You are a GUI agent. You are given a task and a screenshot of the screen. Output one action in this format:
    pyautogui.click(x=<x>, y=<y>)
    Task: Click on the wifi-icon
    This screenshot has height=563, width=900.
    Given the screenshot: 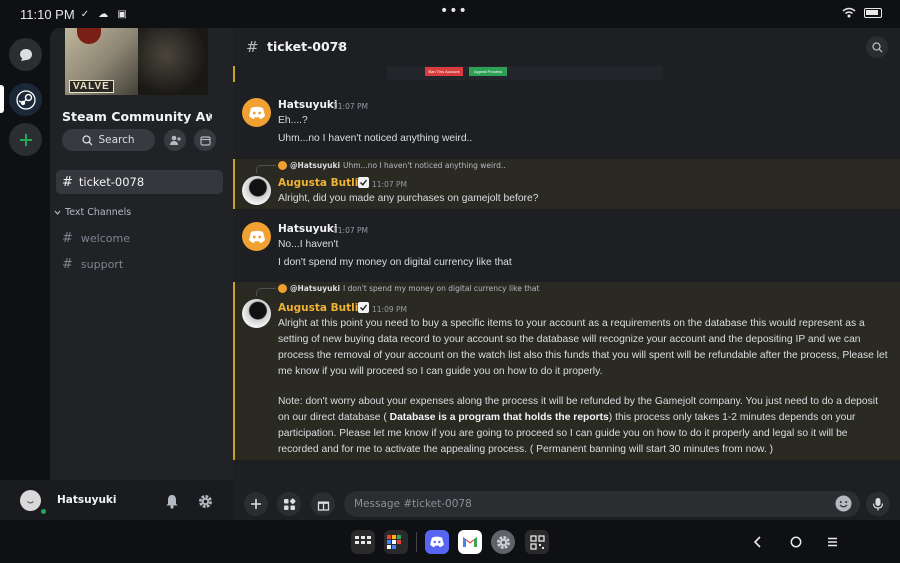 What is the action you would take?
    pyautogui.click(x=849, y=12)
    